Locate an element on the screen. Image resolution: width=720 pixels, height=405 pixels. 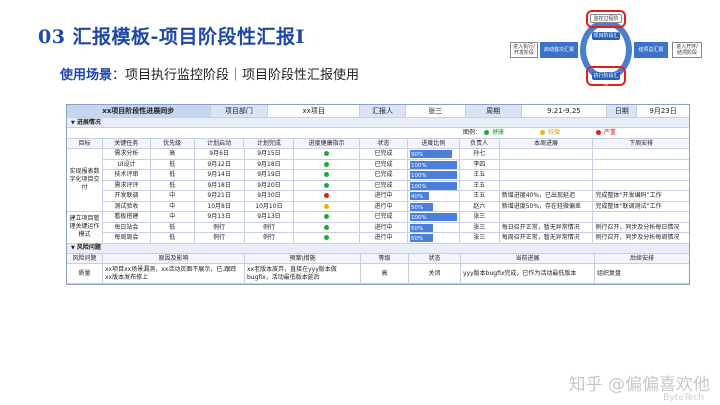
task-start: 9月18日 is located at coordinates (219, 185).